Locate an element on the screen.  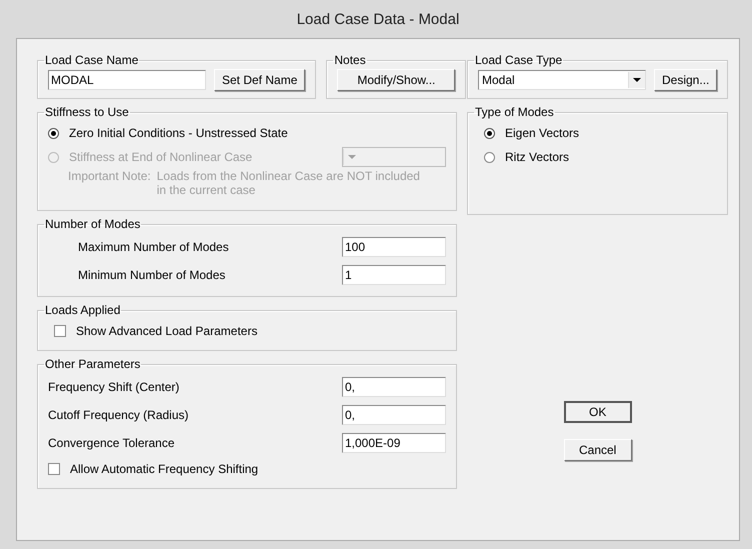
dialog-button: OK is located at coordinates (598, 412).